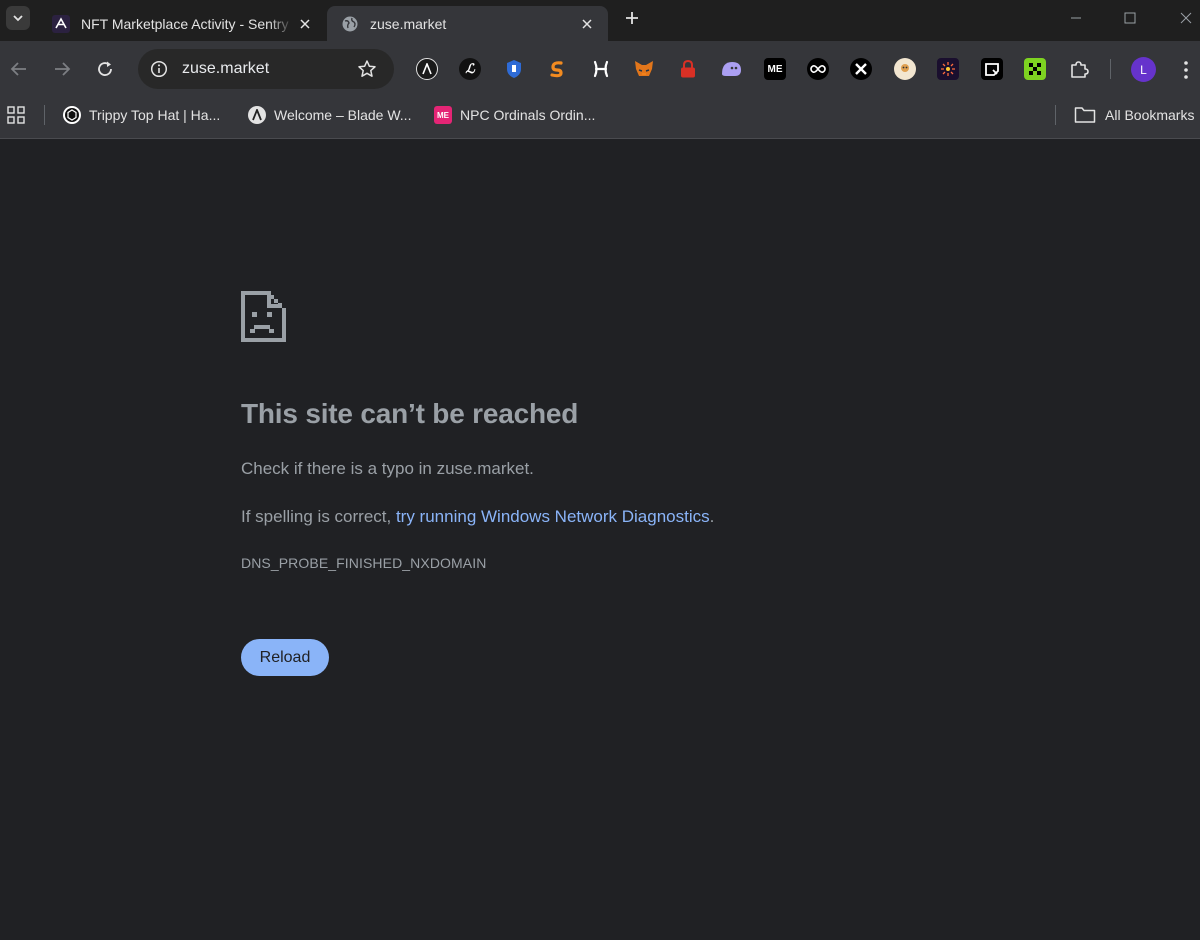 The image size is (1200, 940). I want to click on lace-icon: ℒ, so click(470, 69).